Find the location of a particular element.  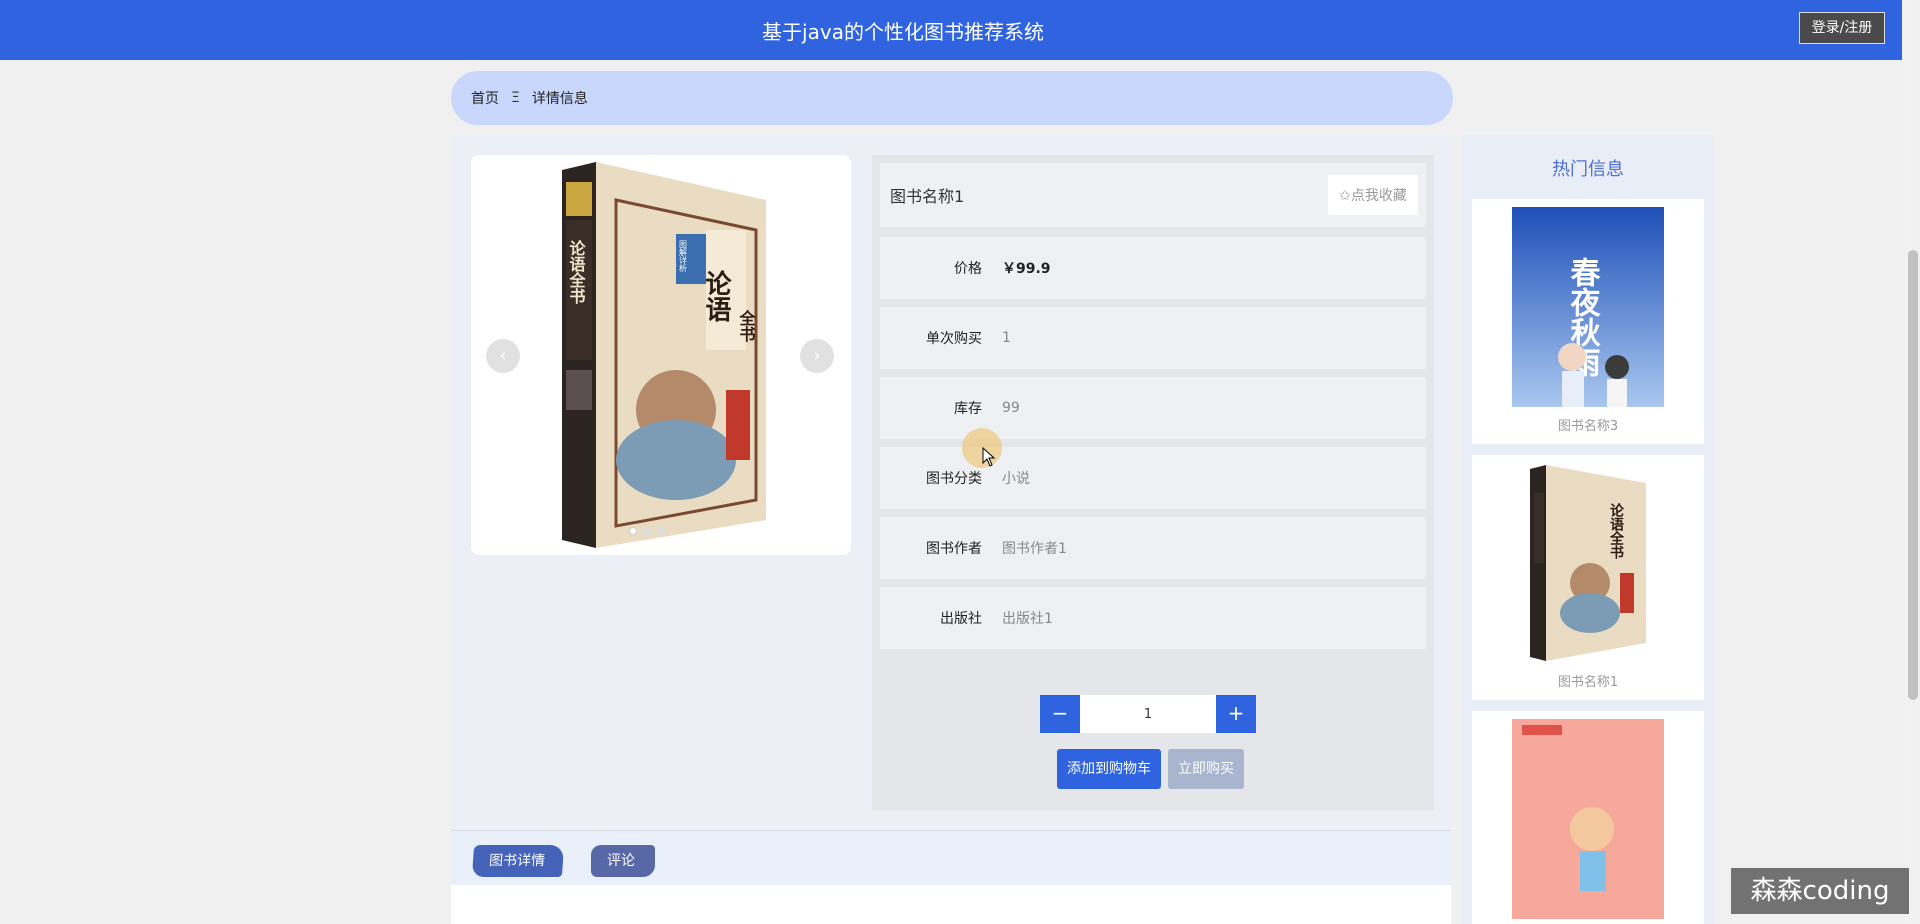

field-row-stock: 库存 99 is located at coordinates (1153, 408).